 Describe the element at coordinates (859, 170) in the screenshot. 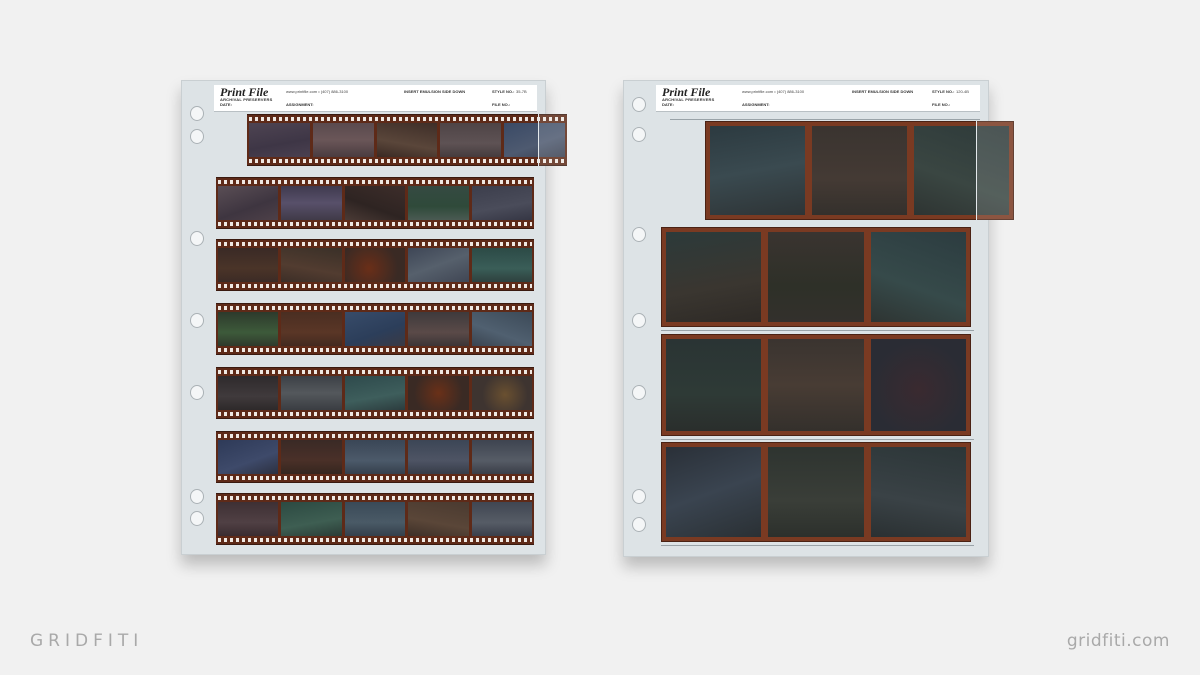

I see `film-strip-120-top` at that location.